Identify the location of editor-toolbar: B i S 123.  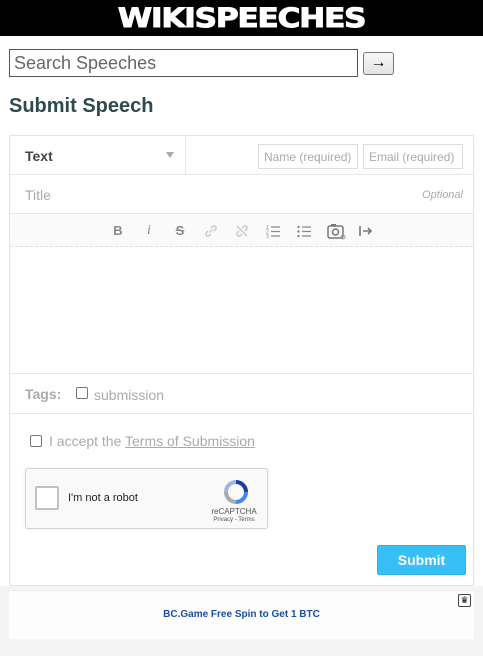
(241, 231).